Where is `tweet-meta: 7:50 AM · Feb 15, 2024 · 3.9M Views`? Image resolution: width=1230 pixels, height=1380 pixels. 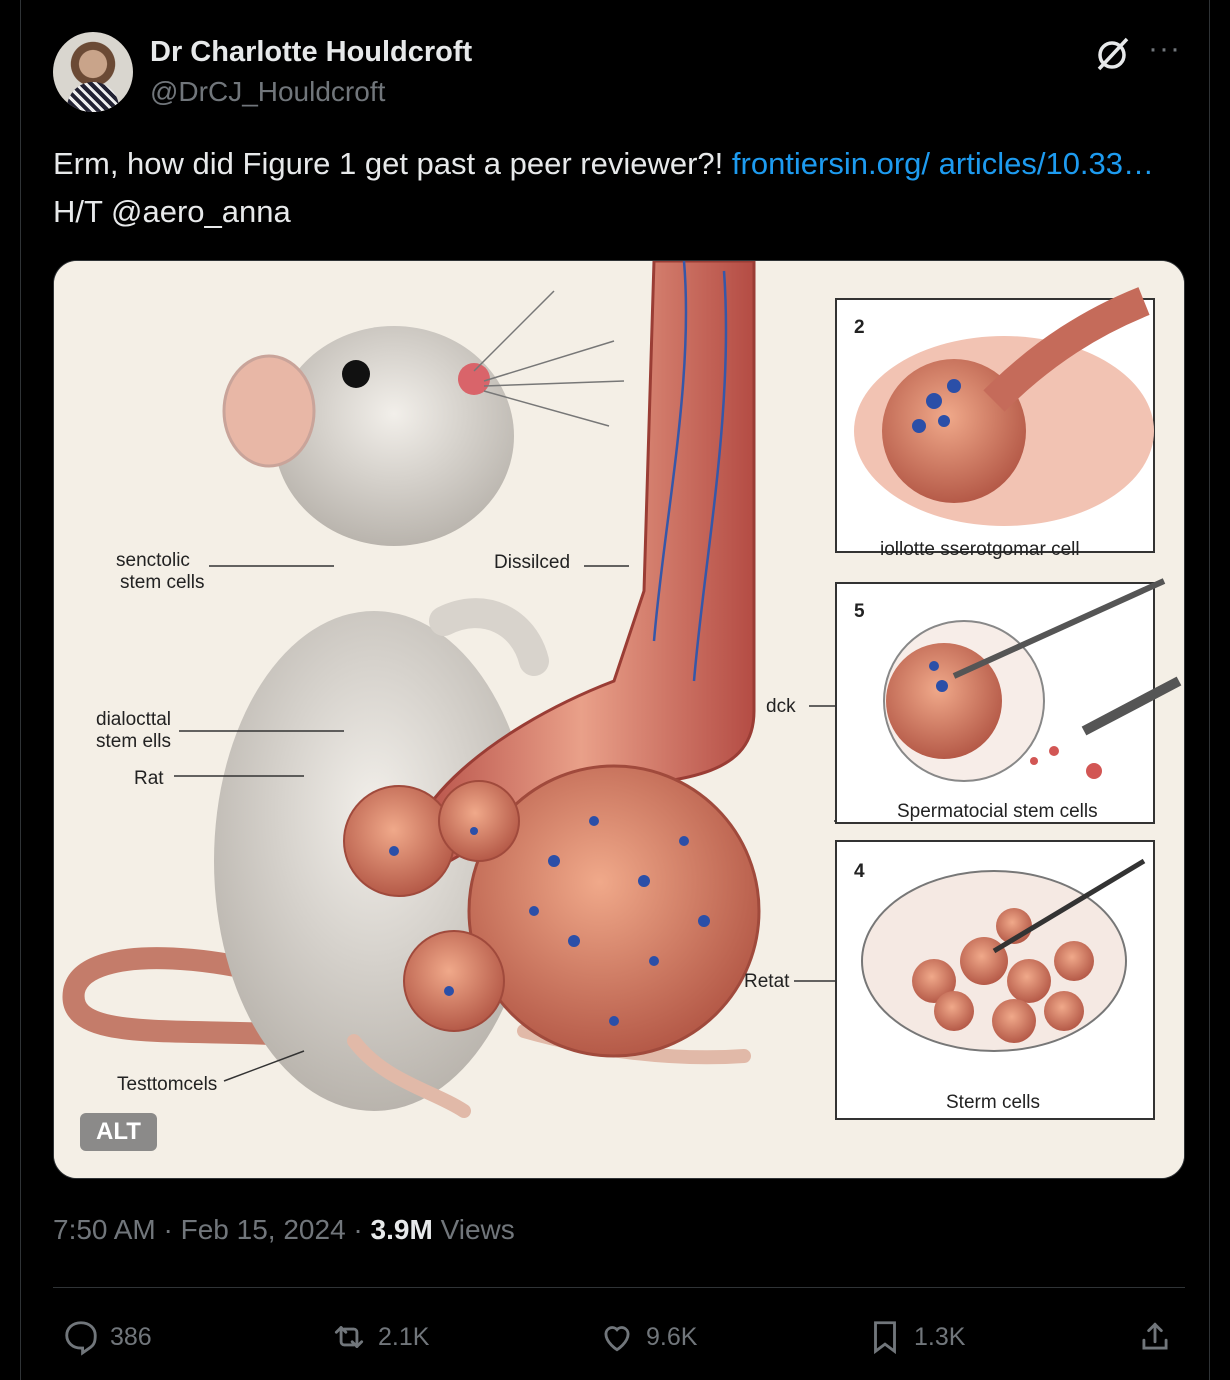 tweet-meta: 7:50 AM · Feb 15, 2024 · 3.9M Views is located at coordinates (284, 1230).